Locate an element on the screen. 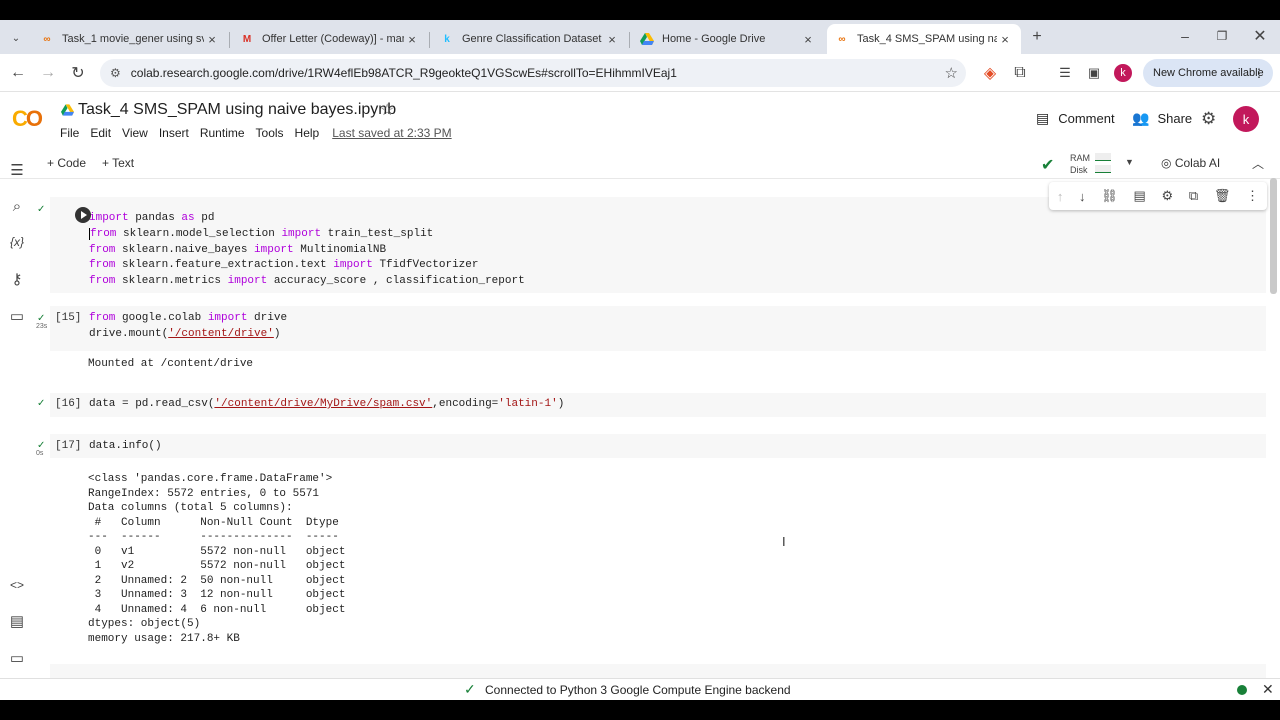  search-icon: ⌕ is located at coordinates (17, 206).